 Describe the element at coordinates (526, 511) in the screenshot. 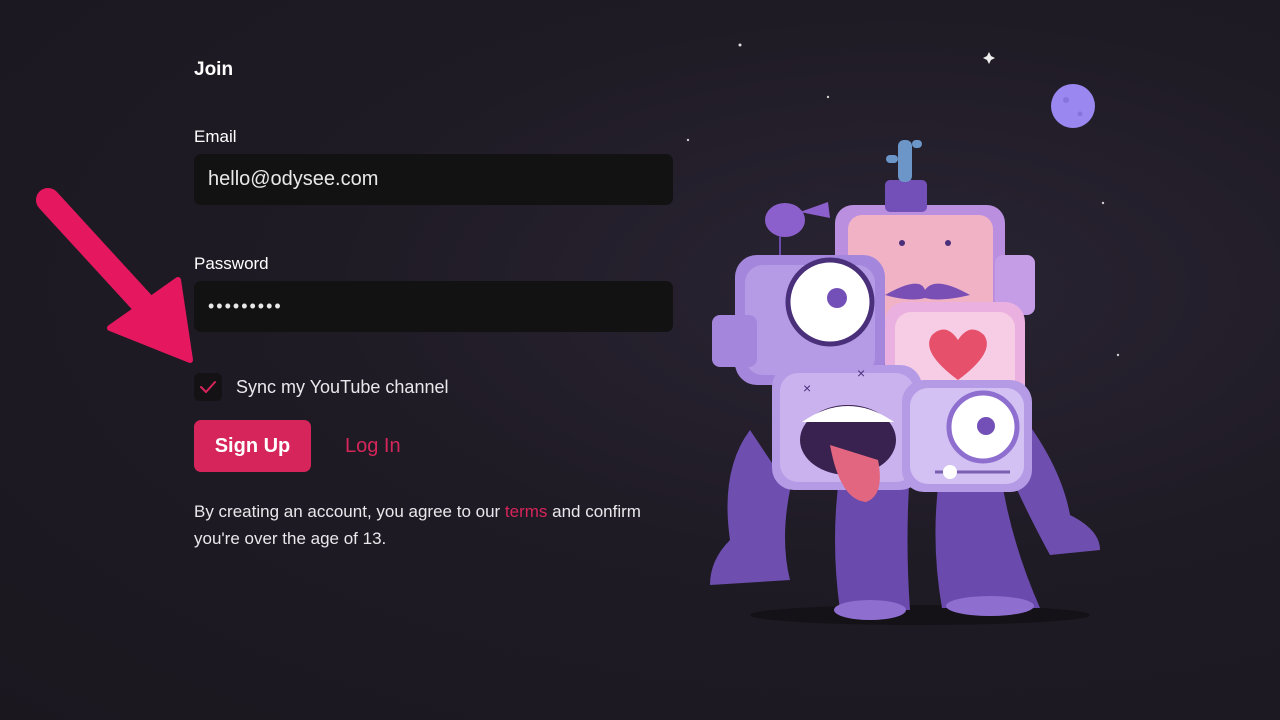

I see `terms-link: terms` at that location.